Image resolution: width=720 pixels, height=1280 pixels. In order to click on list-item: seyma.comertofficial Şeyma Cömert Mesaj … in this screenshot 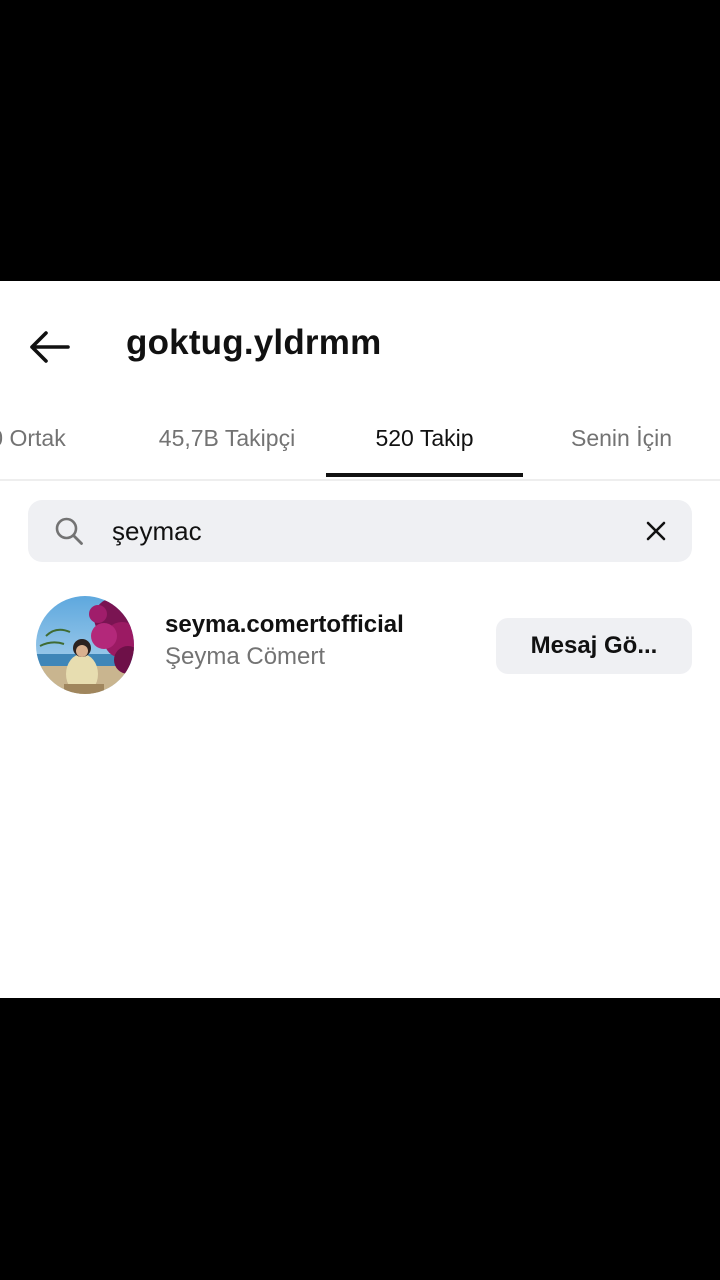, I will do `click(360, 645)`.